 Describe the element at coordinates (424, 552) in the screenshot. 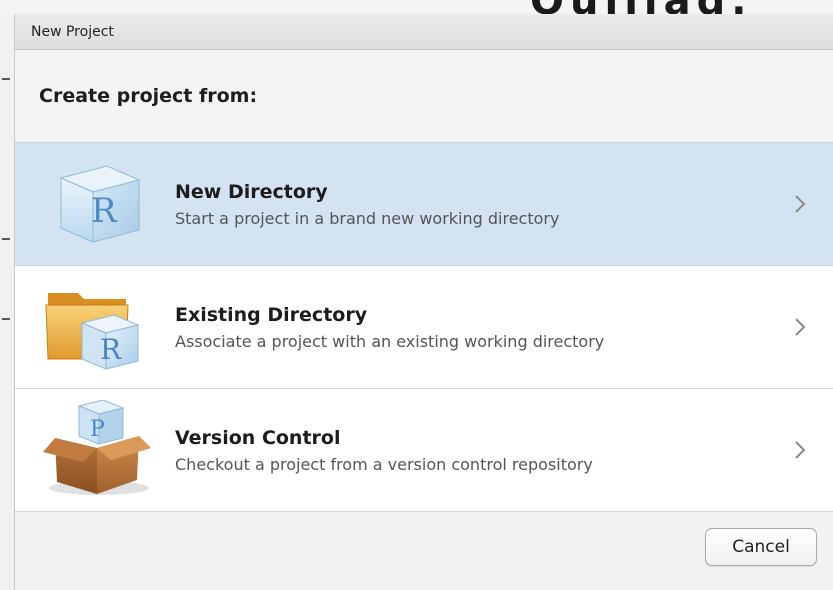

I see `dialog-footer: Cancel` at that location.